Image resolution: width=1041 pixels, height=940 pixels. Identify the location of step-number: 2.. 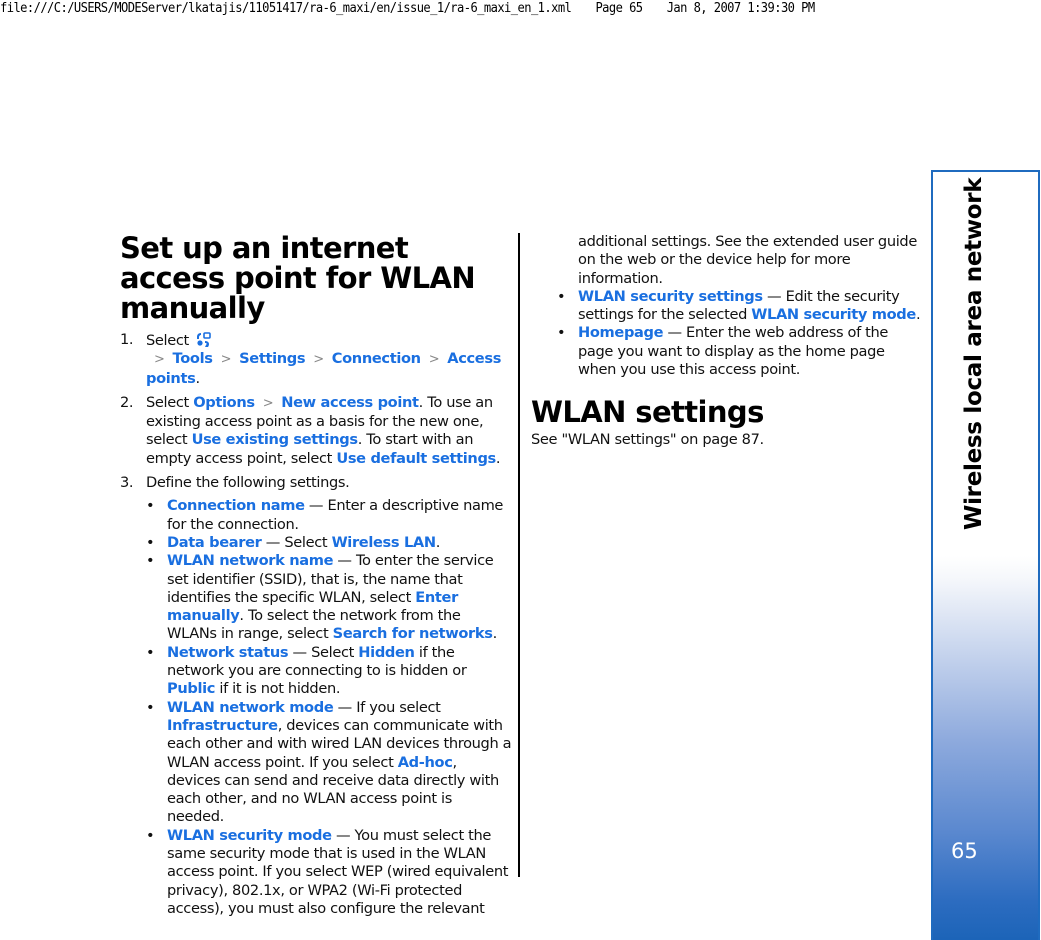
(127, 402).